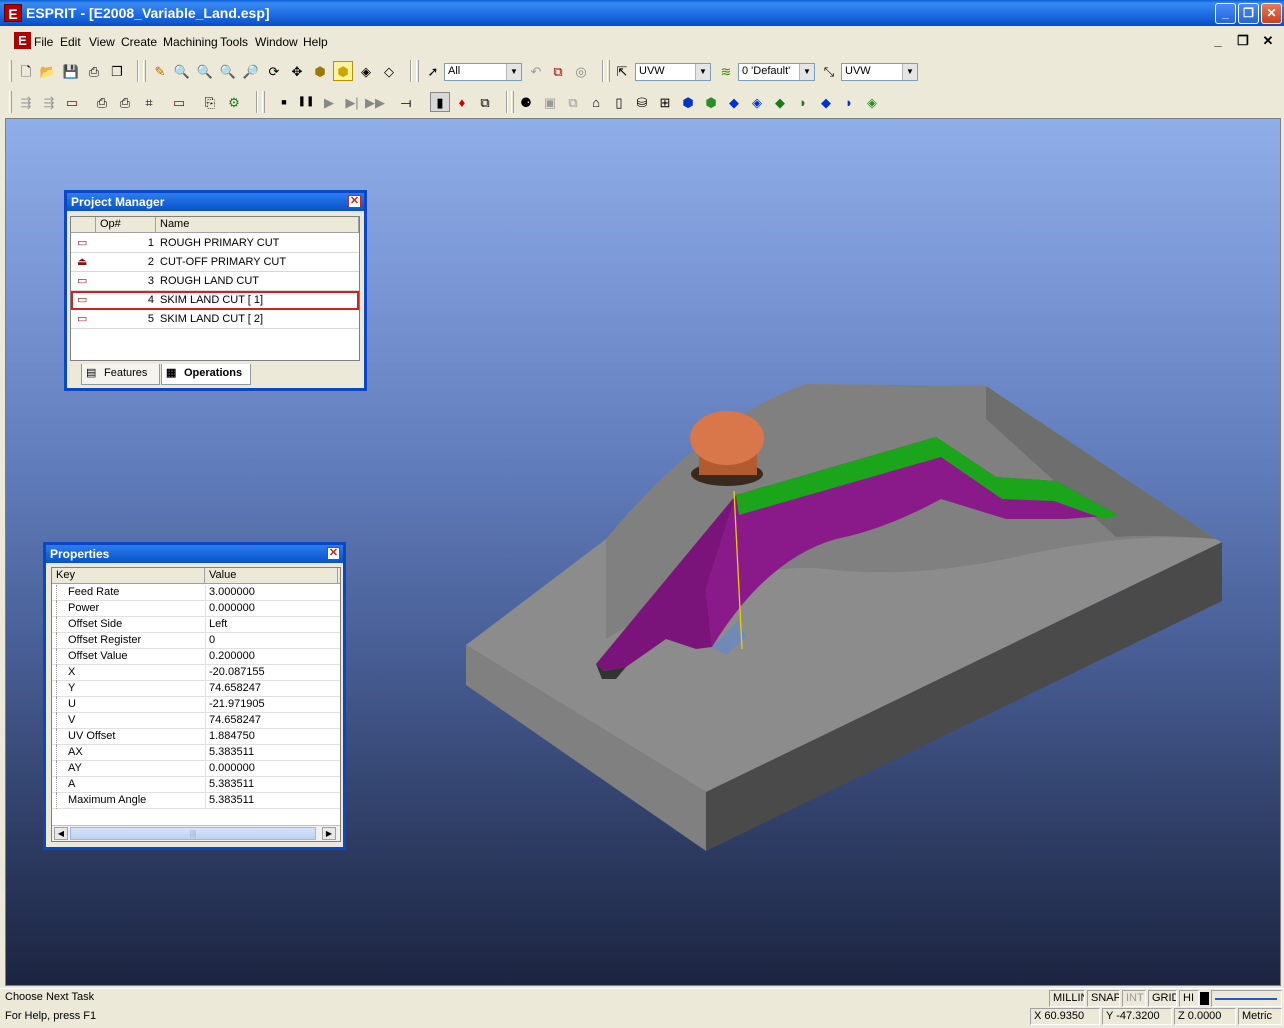 The image size is (1284, 1028). What do you see at coordinates (196, 785) in the screenshot?
I see `property-row: A 5.383511` at bounding box center [196, 785].